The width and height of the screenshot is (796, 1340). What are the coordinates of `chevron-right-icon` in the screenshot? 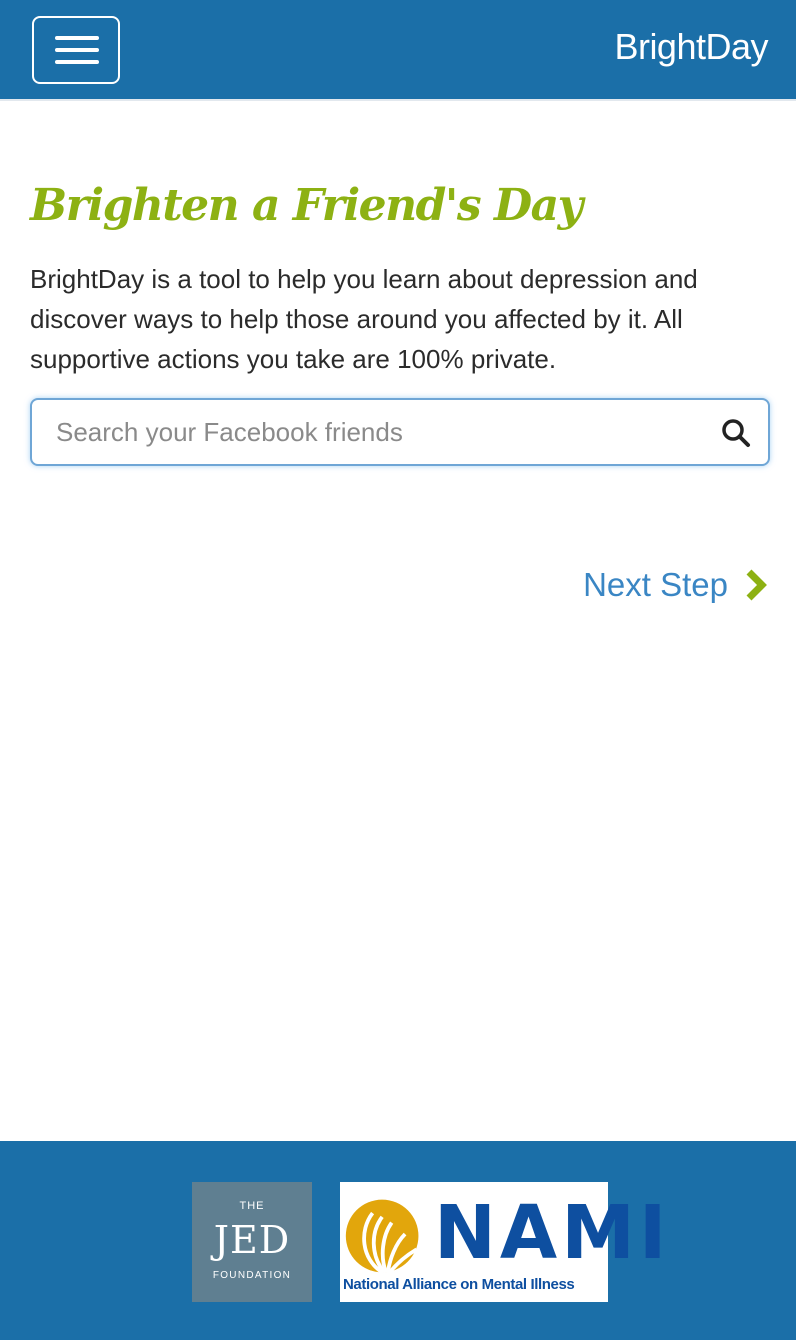 It's located at (756, 585).